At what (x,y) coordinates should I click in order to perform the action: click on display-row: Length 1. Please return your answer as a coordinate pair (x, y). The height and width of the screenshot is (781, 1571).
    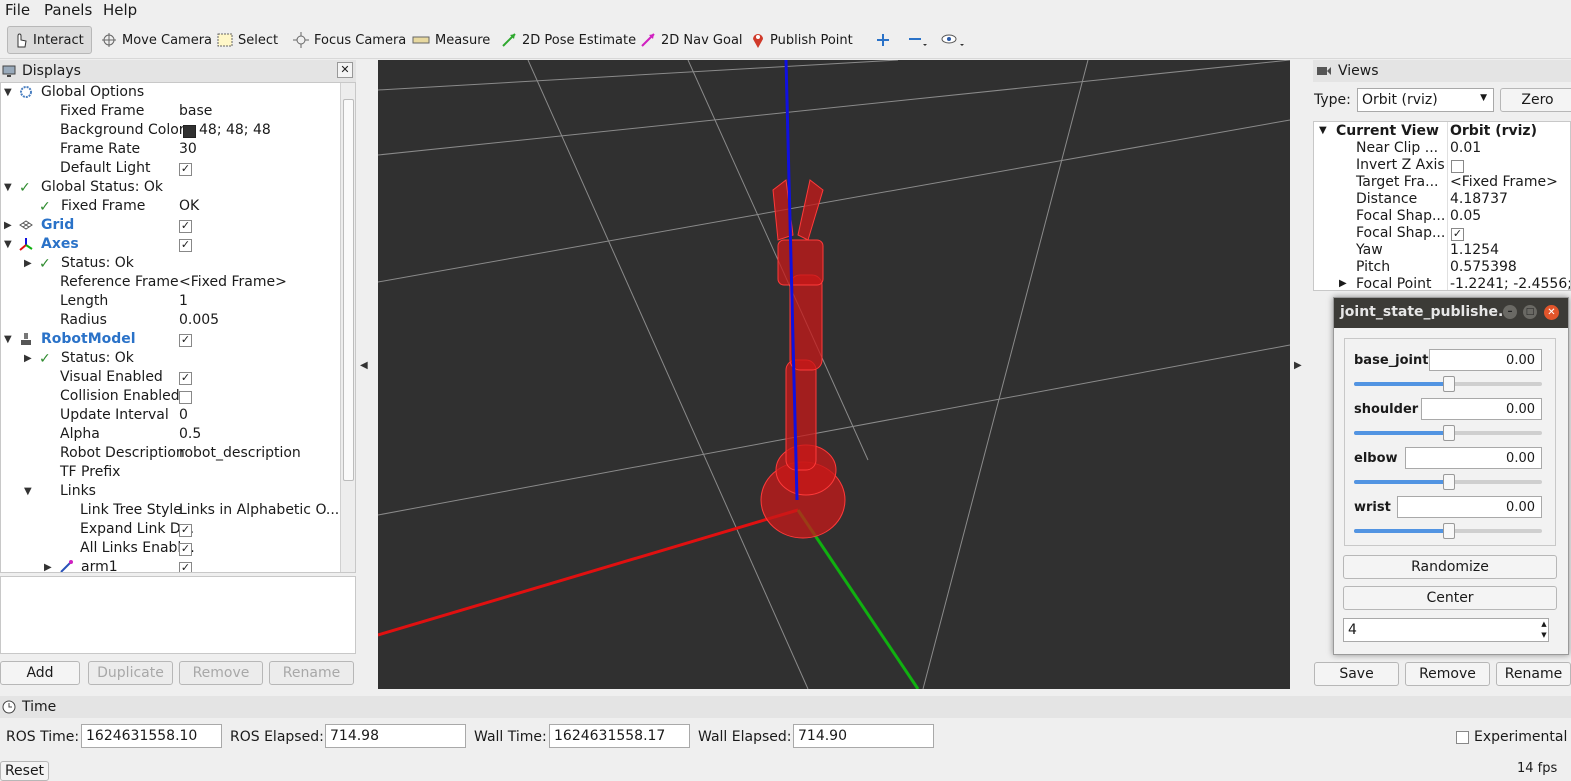
    Looking at the image, I should click on (172, 302).